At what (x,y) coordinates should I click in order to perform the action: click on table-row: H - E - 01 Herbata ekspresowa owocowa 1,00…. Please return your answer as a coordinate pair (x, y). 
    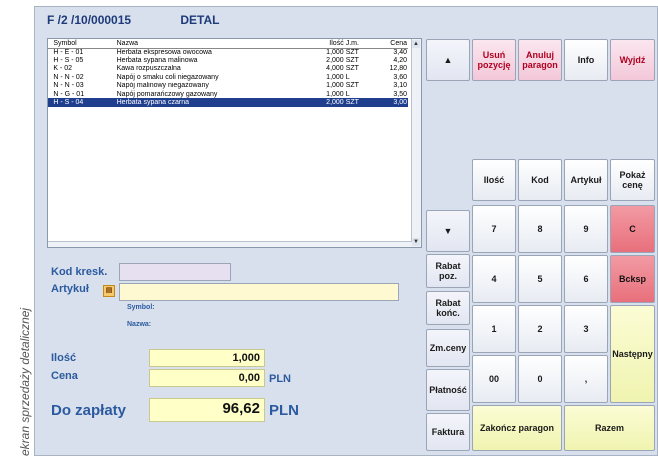
    Looking at the image, I should click on (228, 52).